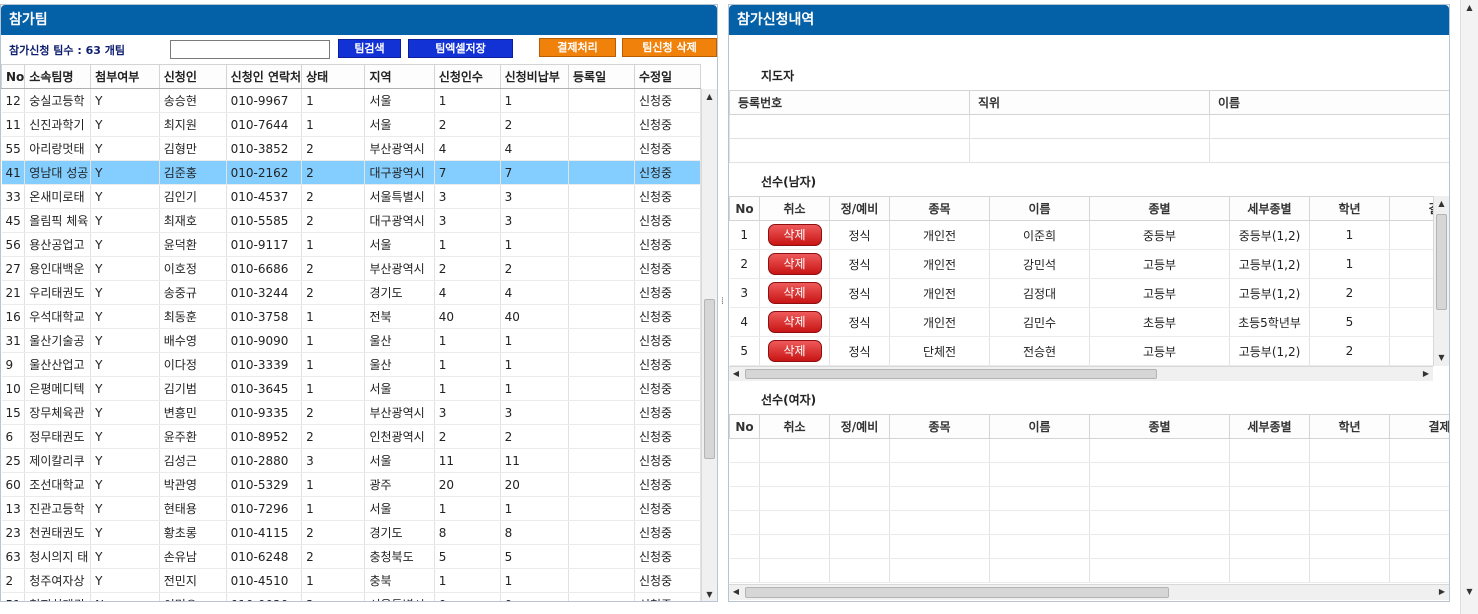 The image size is (1478, 614). I want to click on column-header: 신청인수, so click(467, 76).